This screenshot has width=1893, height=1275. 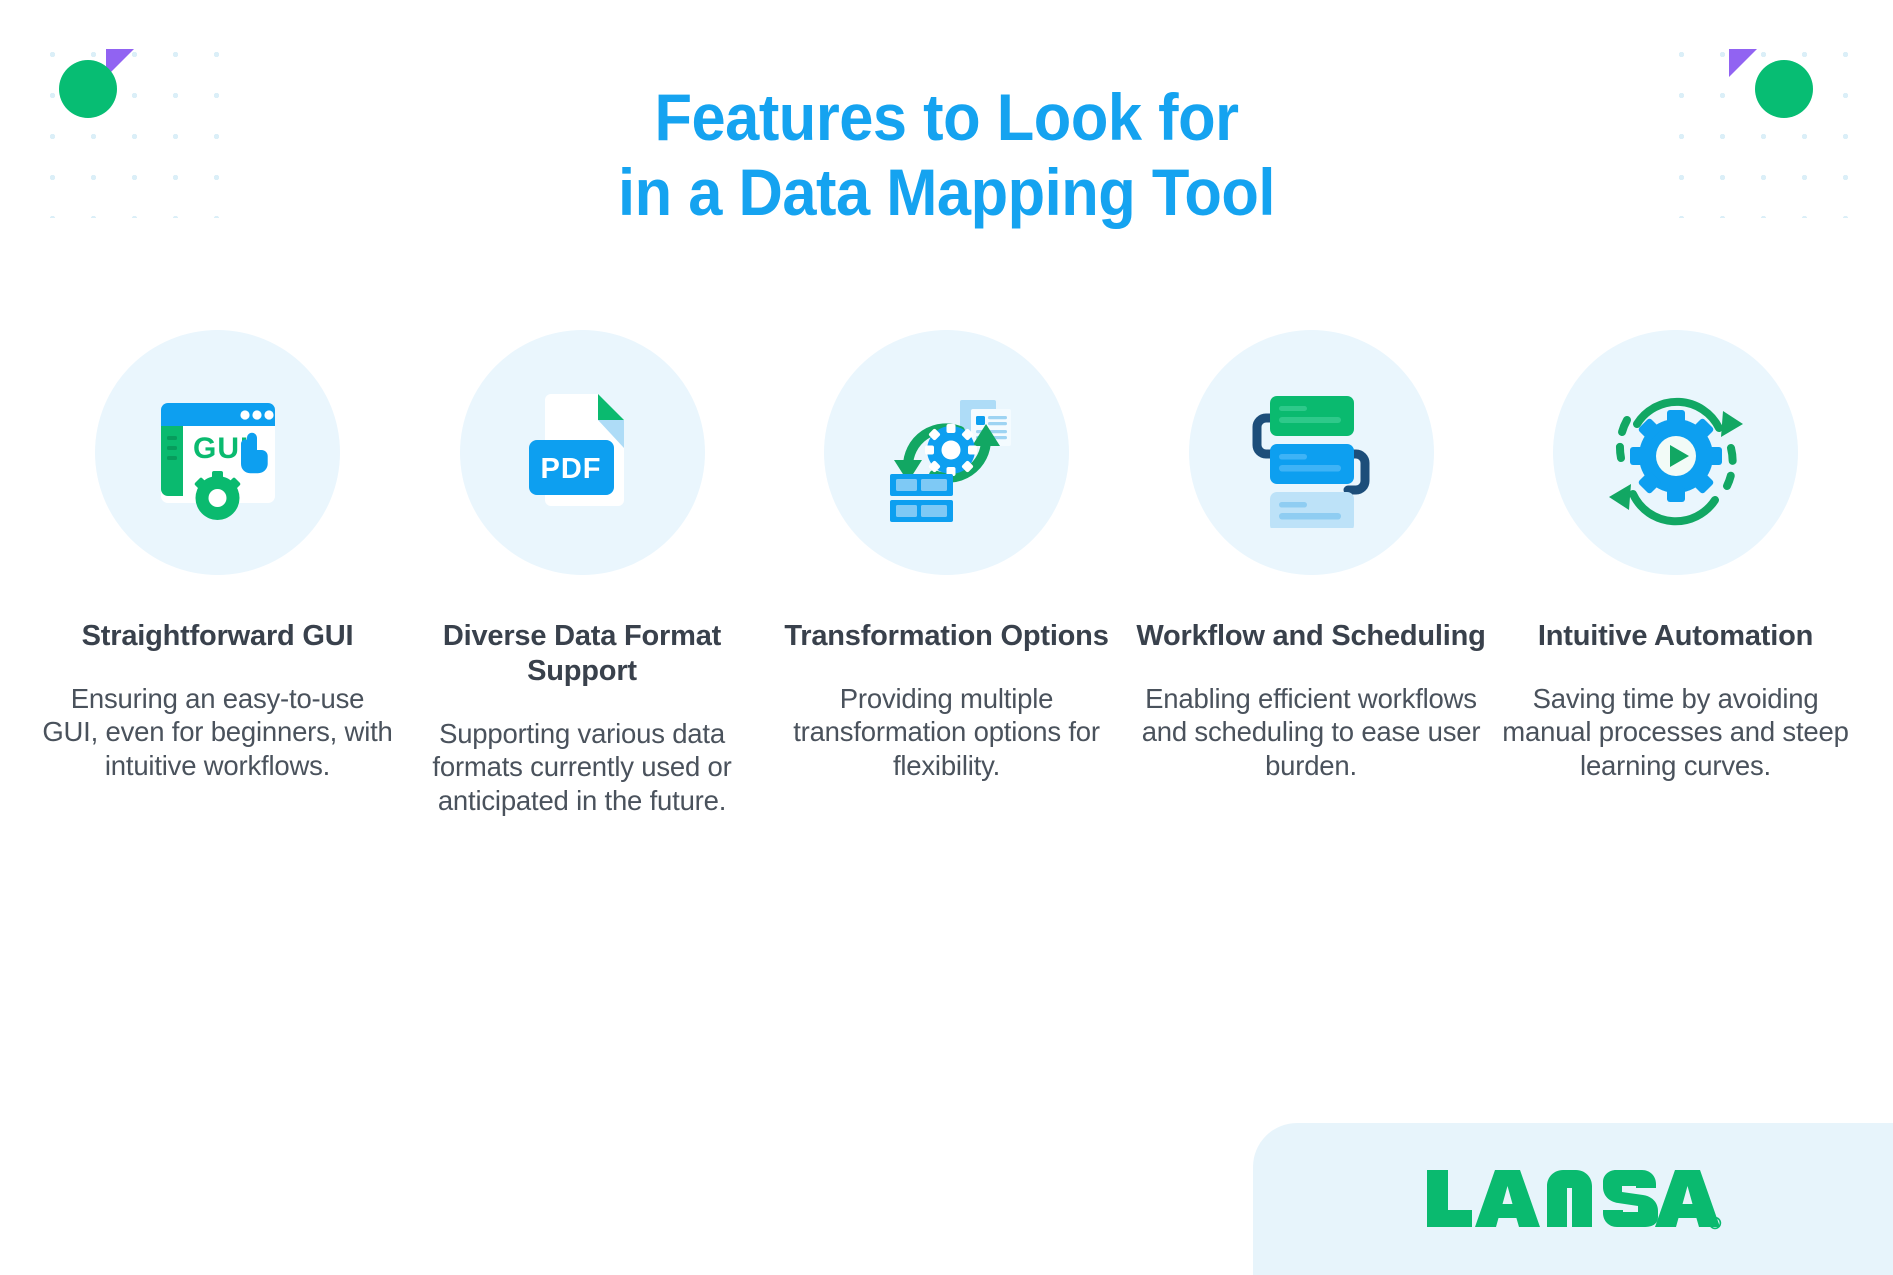 What do you see at coordinates (1714, 1224) in the screenshot?
I see `svg-text: R` at bounding box center [1714, 1224].